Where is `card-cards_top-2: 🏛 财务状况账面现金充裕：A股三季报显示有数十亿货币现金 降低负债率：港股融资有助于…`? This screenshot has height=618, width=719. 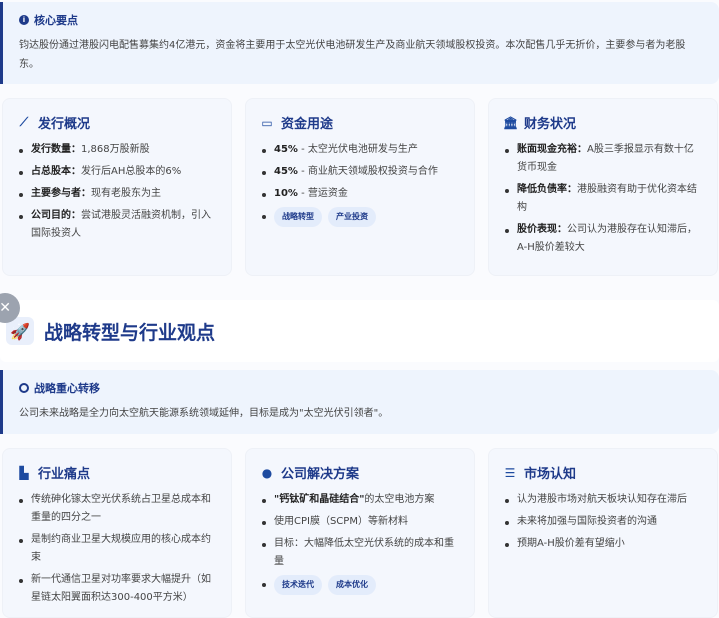 card-cards_top-2: 🏛 财务状况账面现金充裕：A股三季报显示有数十亿货币现金 降低负债率：港股融资有助于… is located at coordinates (603, 187).